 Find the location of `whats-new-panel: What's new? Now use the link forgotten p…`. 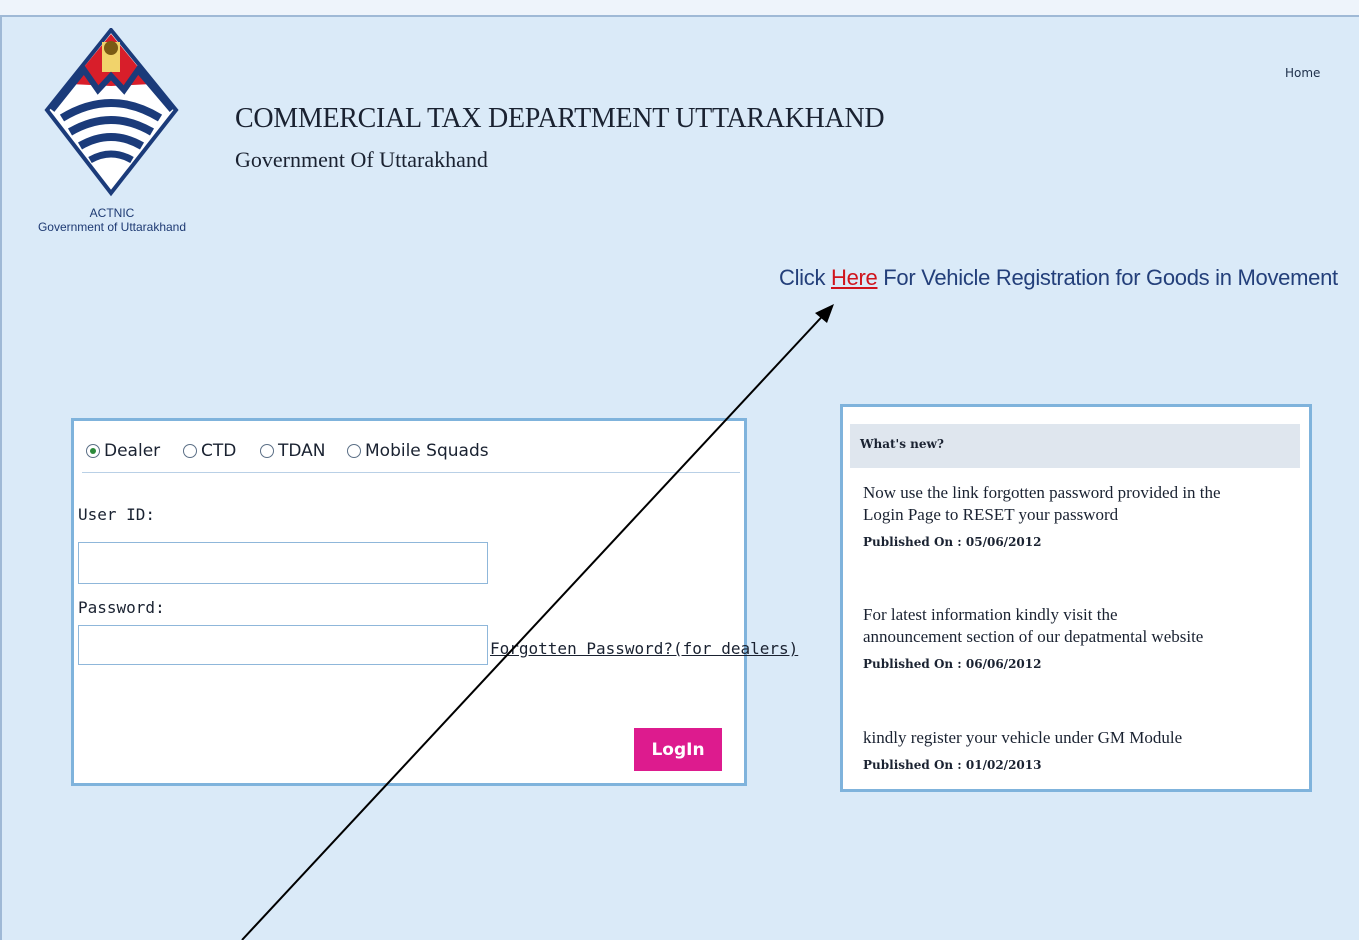

whats-new-panel: What's new? Now use the link forgotten p… is located at coordinates (1076, 598).